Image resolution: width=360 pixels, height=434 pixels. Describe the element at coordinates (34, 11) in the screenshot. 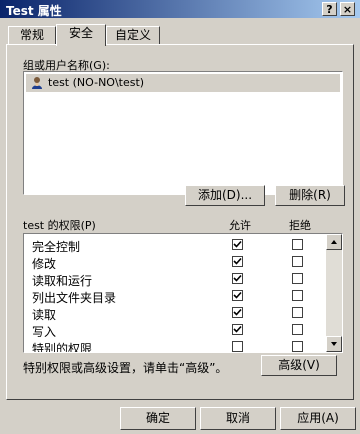

I see `window-title: Test 属性` at that location.